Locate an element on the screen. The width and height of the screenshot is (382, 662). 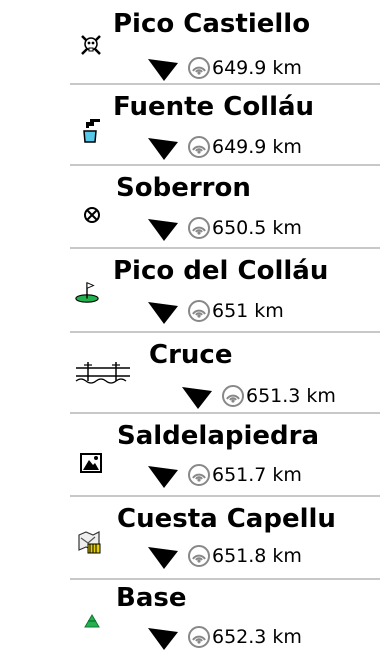
waypoint-distance: 651.8 km is located at coordinates (257, 556).